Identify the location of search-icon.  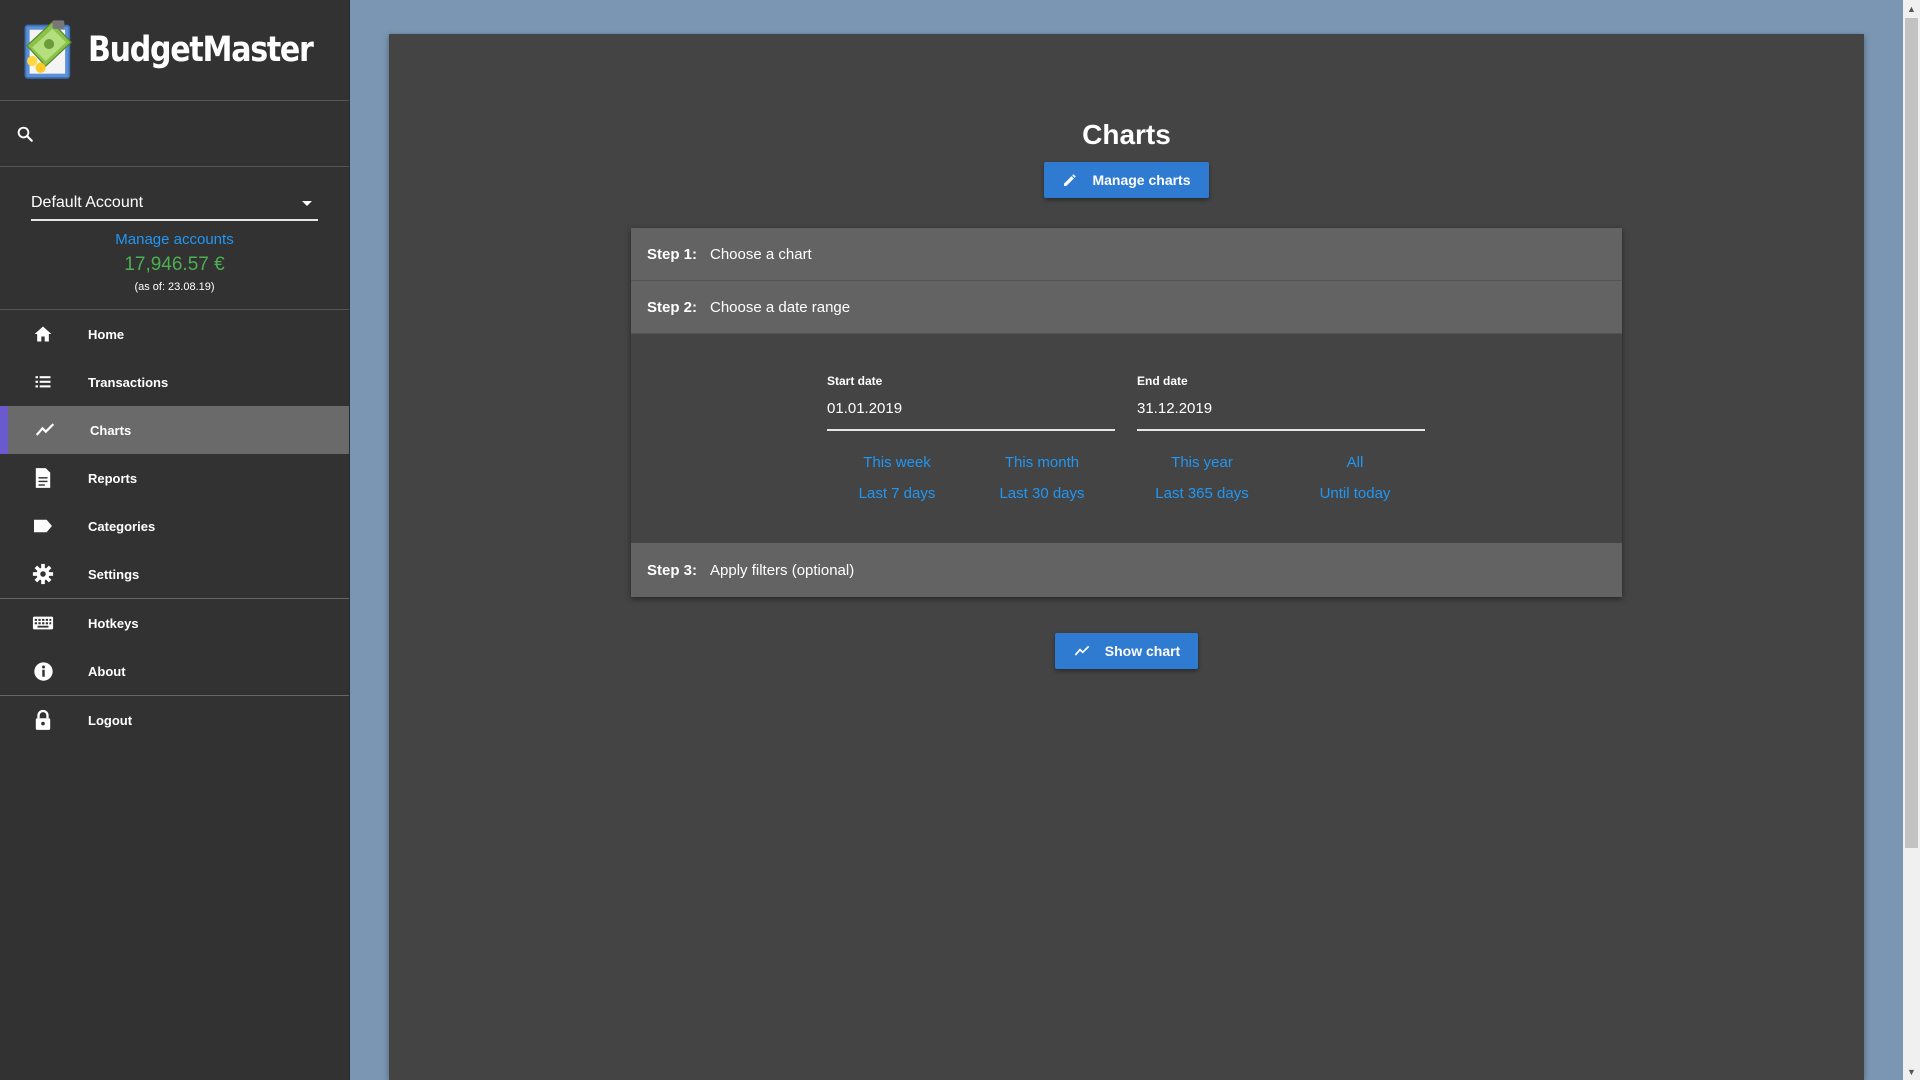
(25, 134).